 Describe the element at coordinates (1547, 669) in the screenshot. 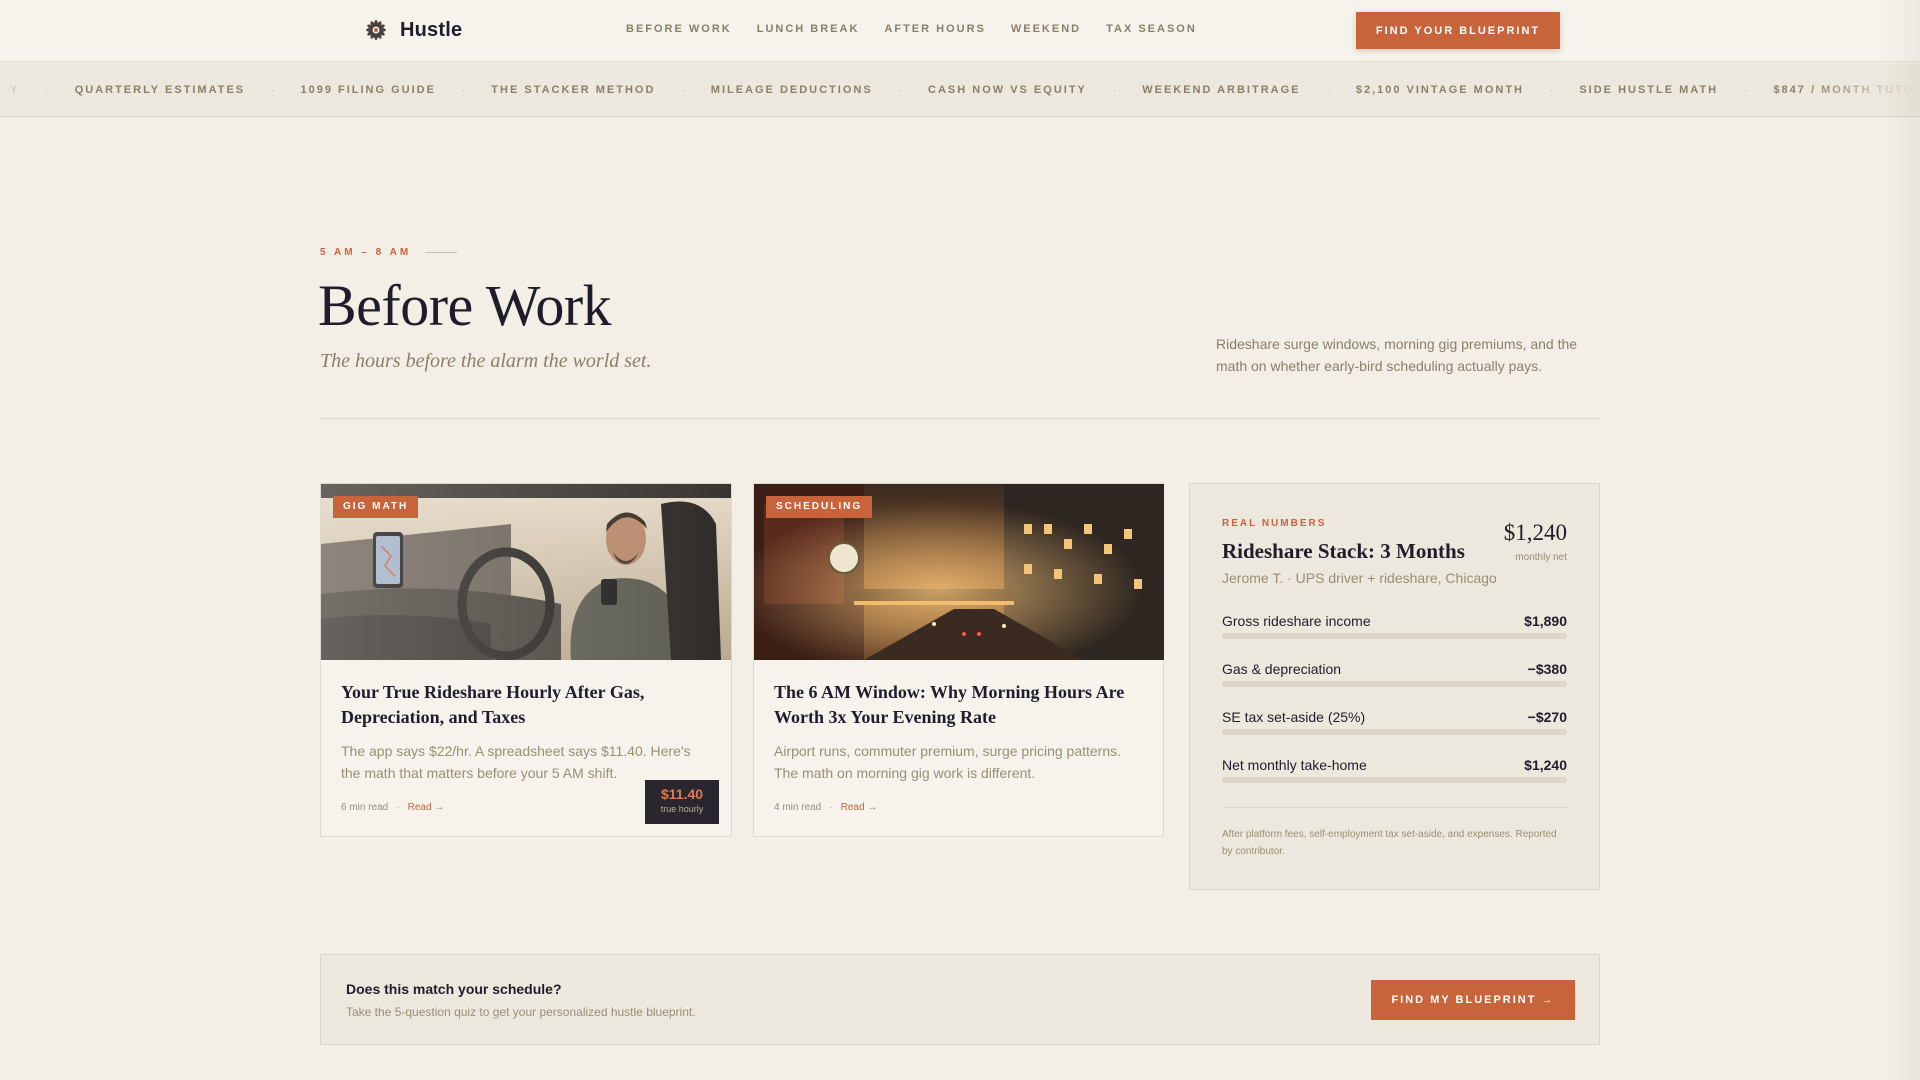

I see `row-value: −$380` at that location.